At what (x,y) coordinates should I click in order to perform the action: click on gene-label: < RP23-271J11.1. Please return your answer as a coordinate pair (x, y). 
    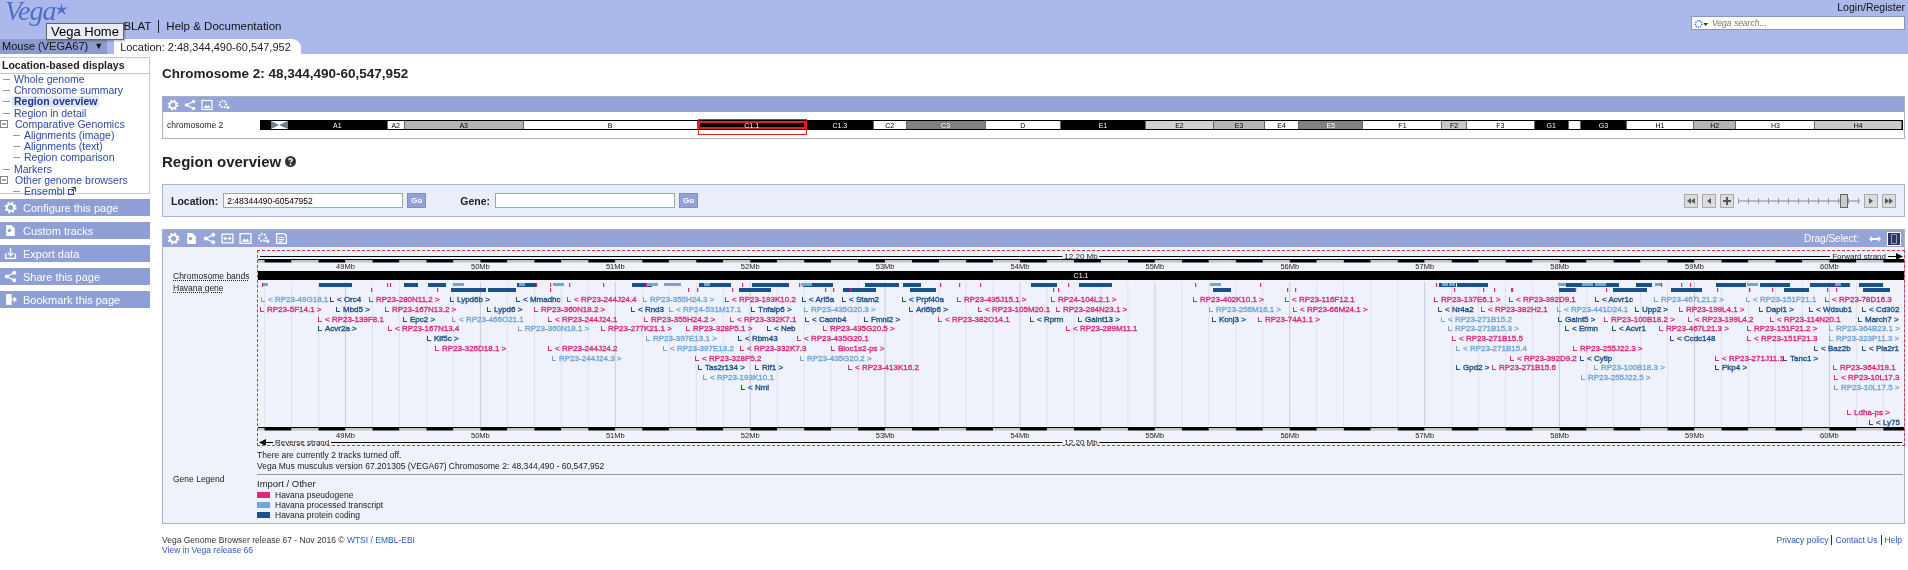
    Looking at the image, I should click on (1749, 358).